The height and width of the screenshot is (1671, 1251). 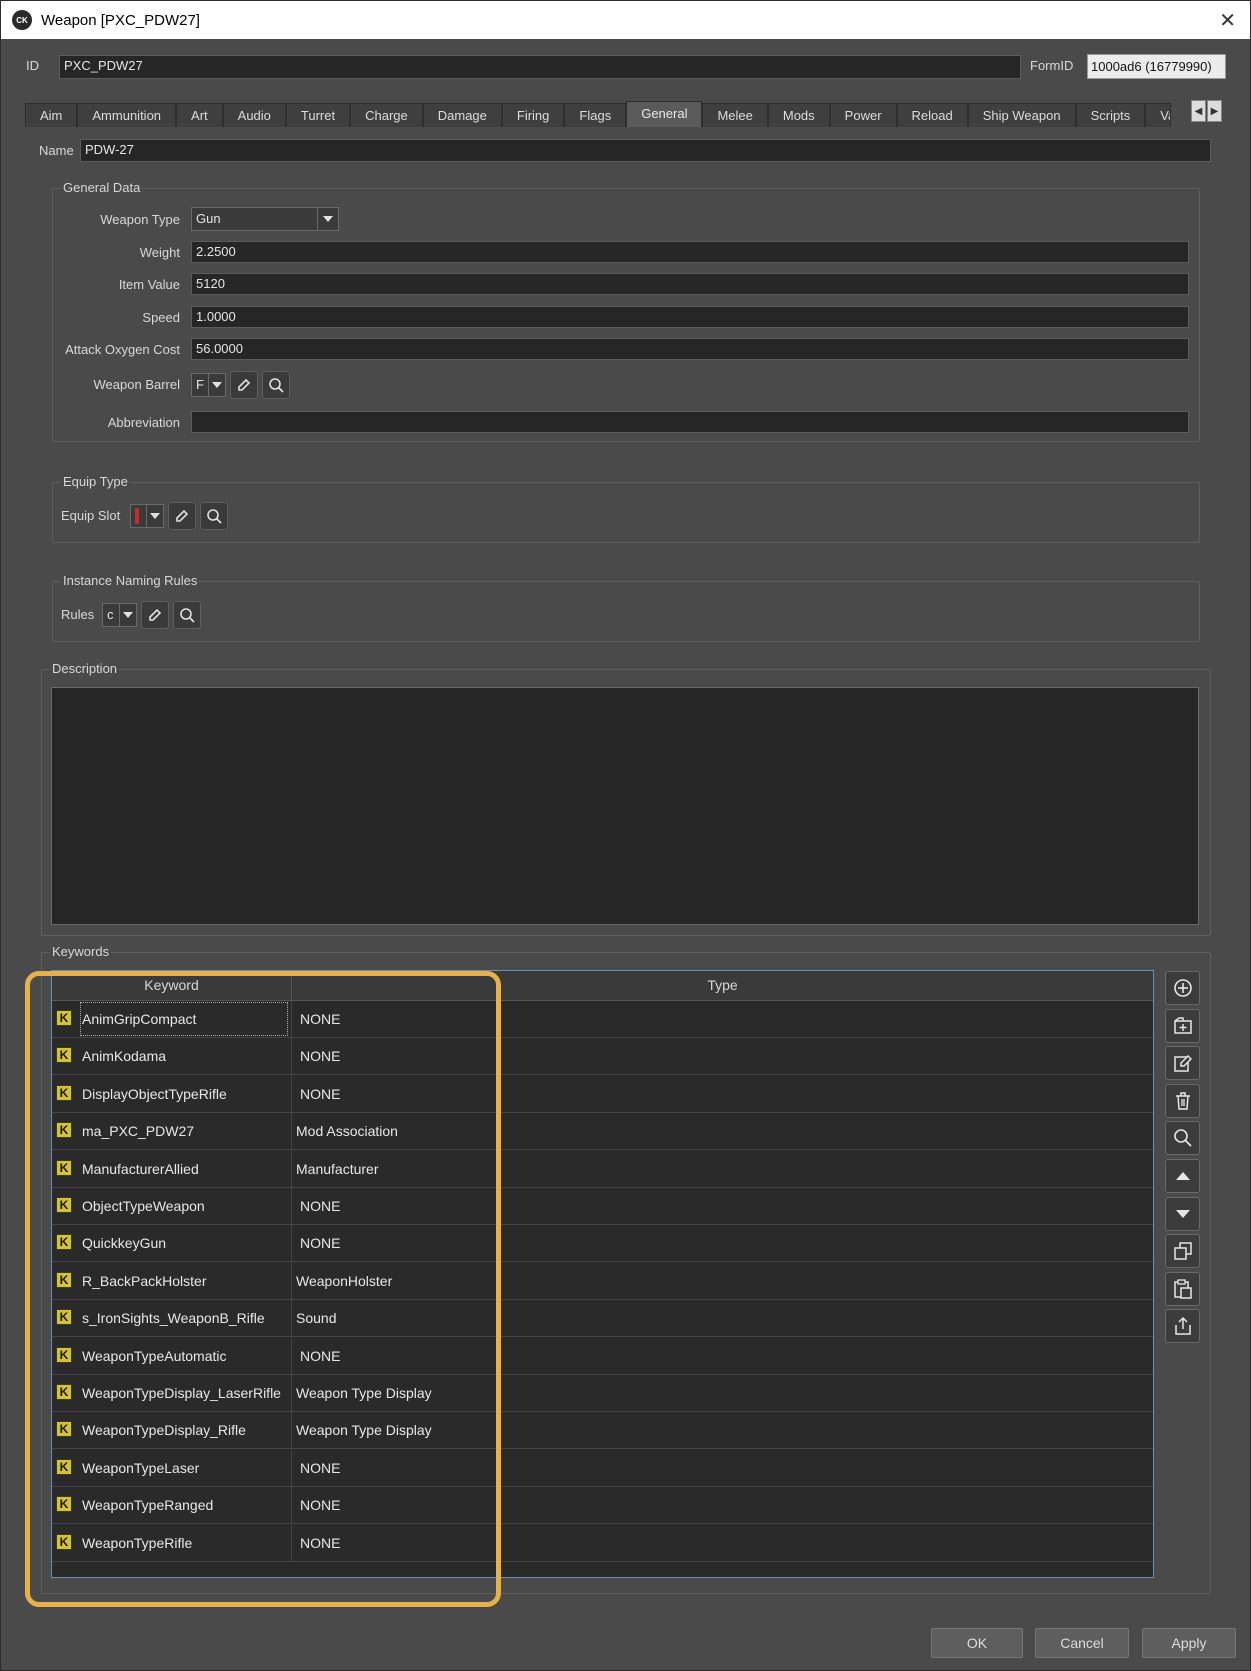 I want to click on export-button, so click(x=1182, y=1326).